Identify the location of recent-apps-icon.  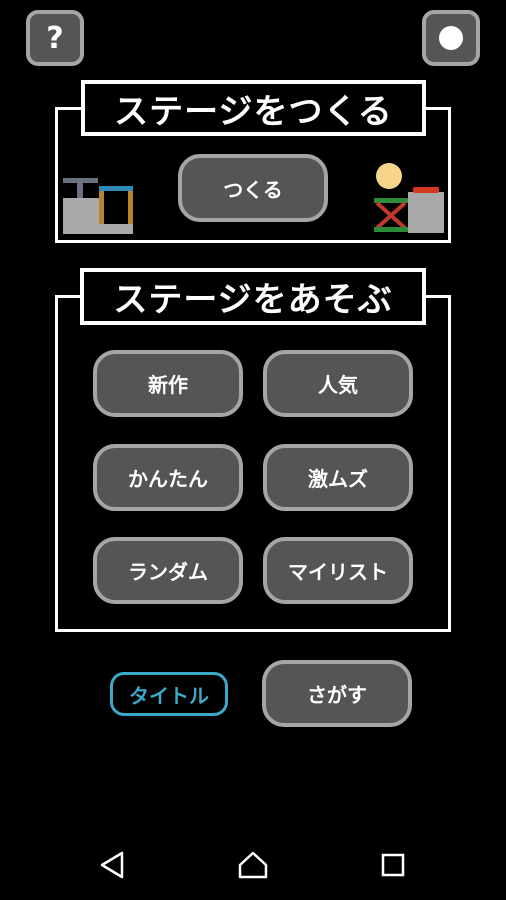
(393, 865).